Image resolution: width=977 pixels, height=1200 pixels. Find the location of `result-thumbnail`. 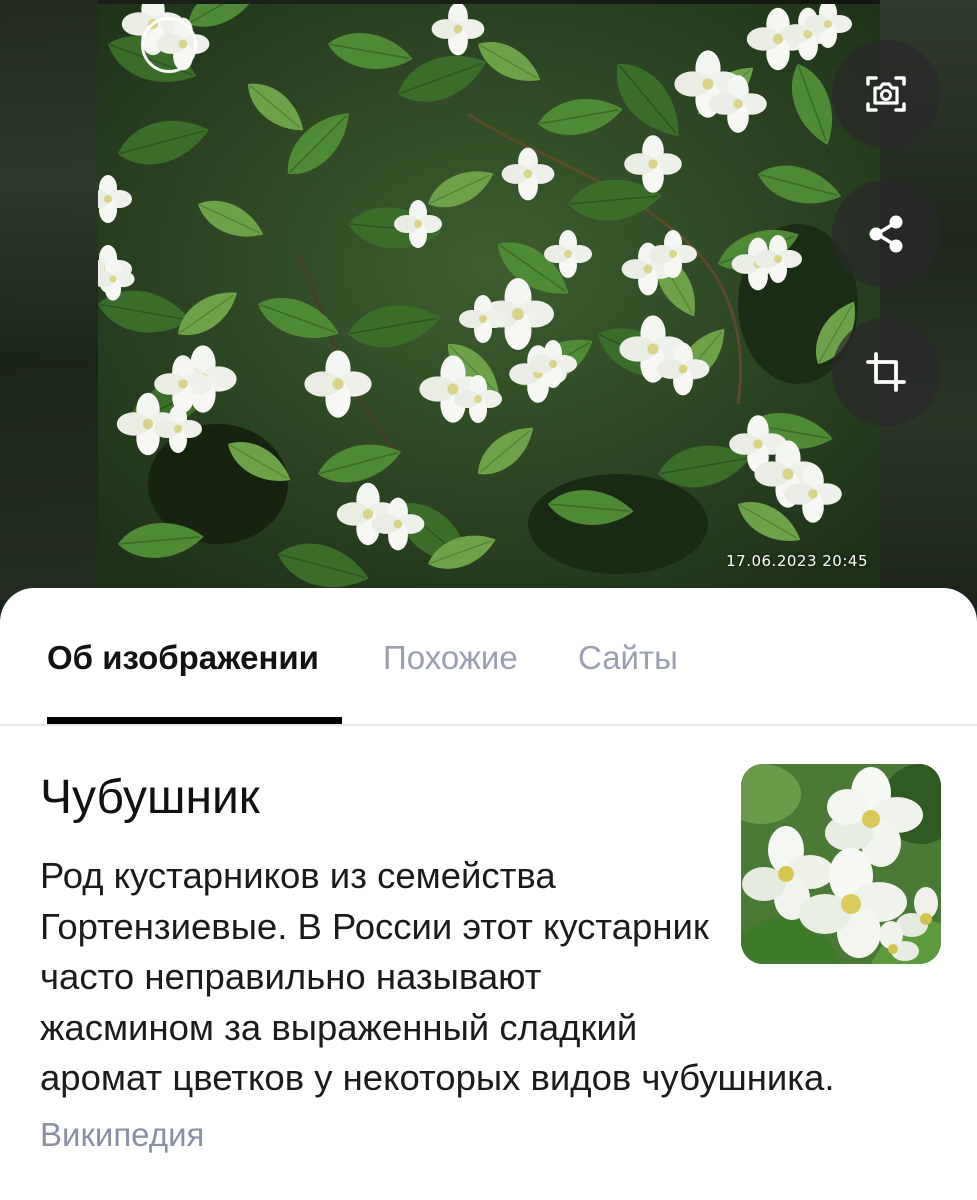

result-thumbnail is located at coordinates (841, 864).